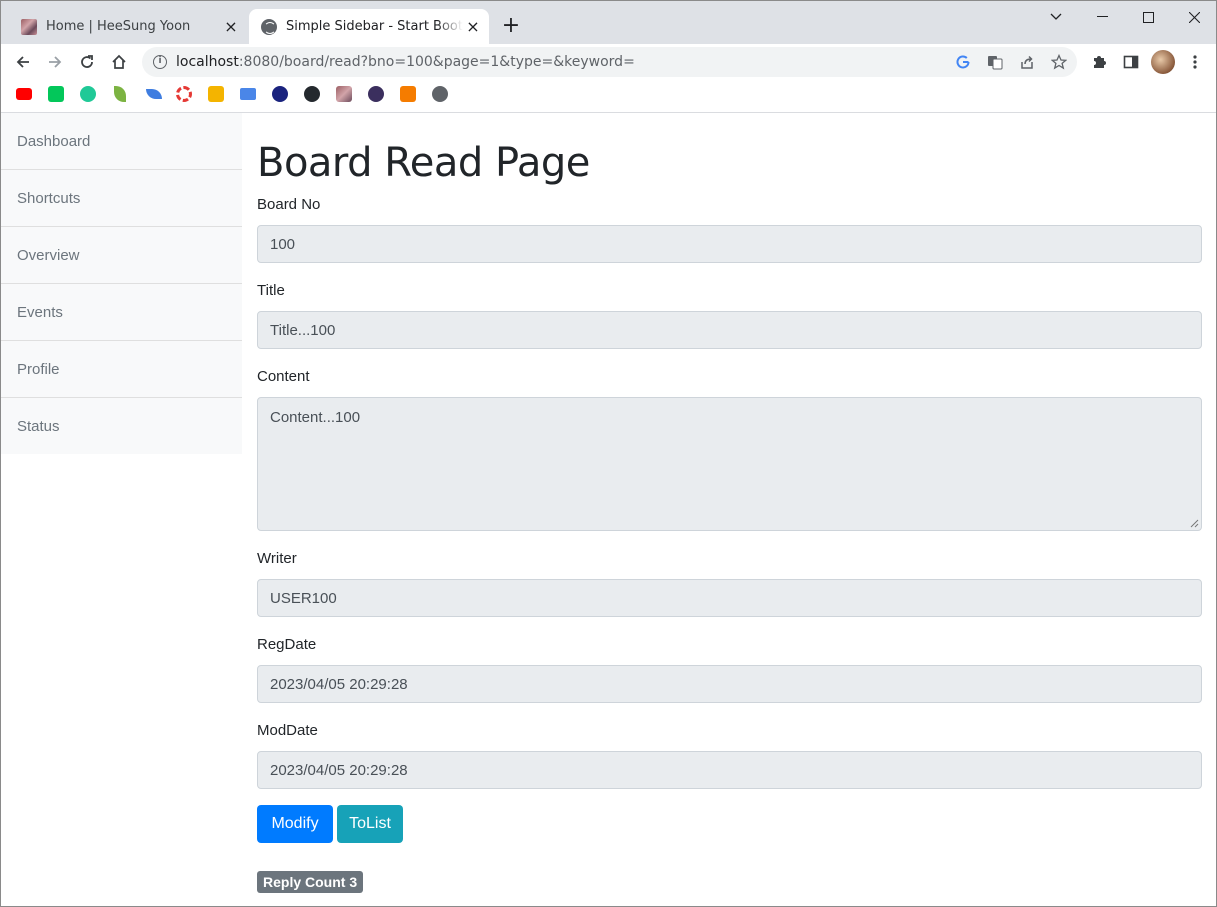  I want to click on extensions-button, so click(1099, 62).